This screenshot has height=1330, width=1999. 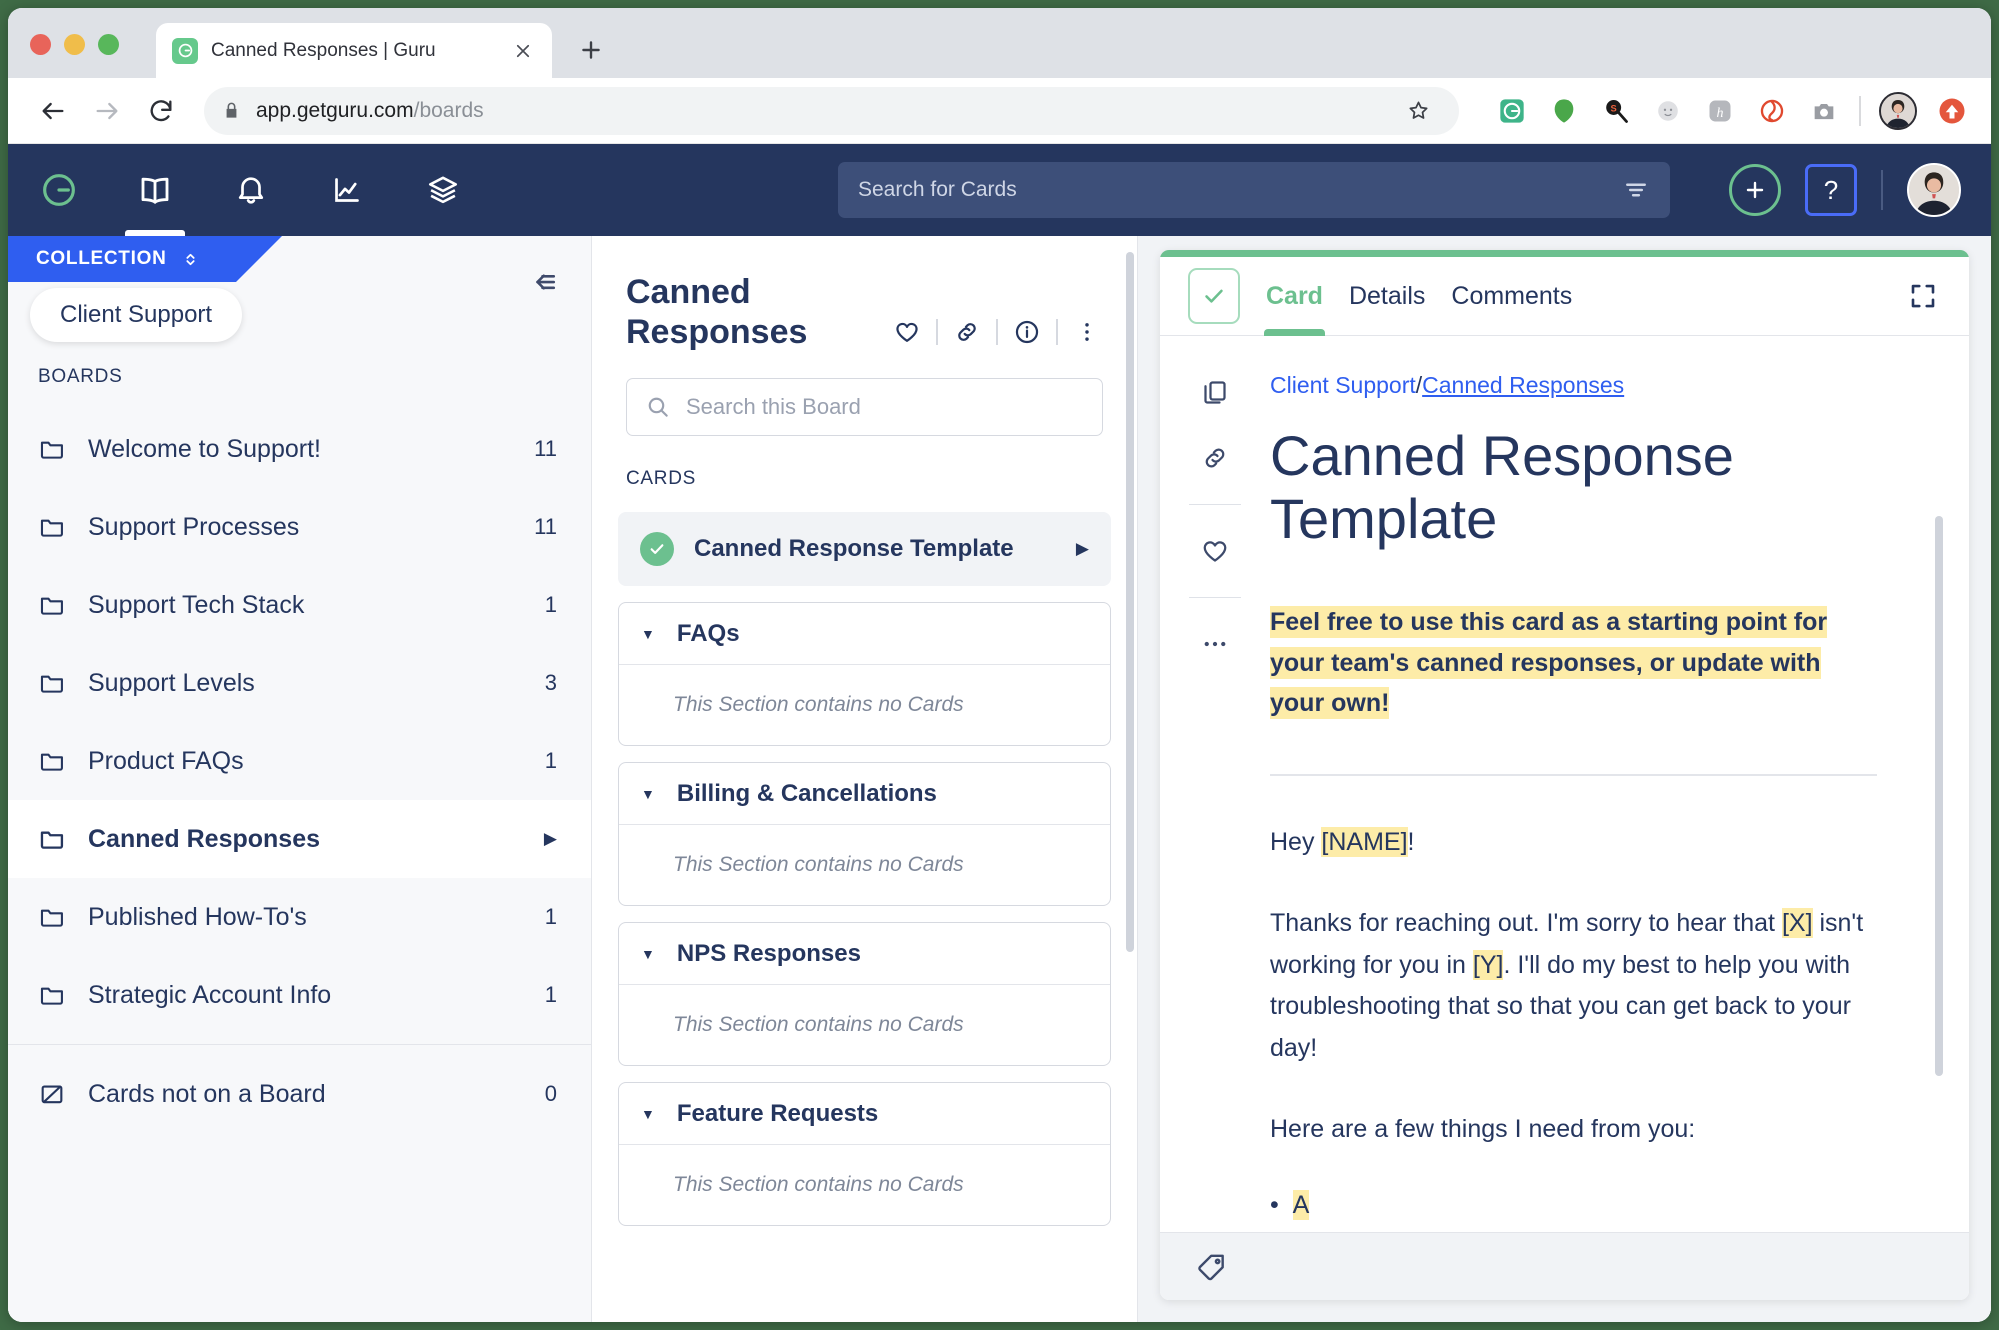 What do you see at coordinates (550, 682) in the screenshot?
I see `board-card-count: 3` at bounding box center [550, 682].